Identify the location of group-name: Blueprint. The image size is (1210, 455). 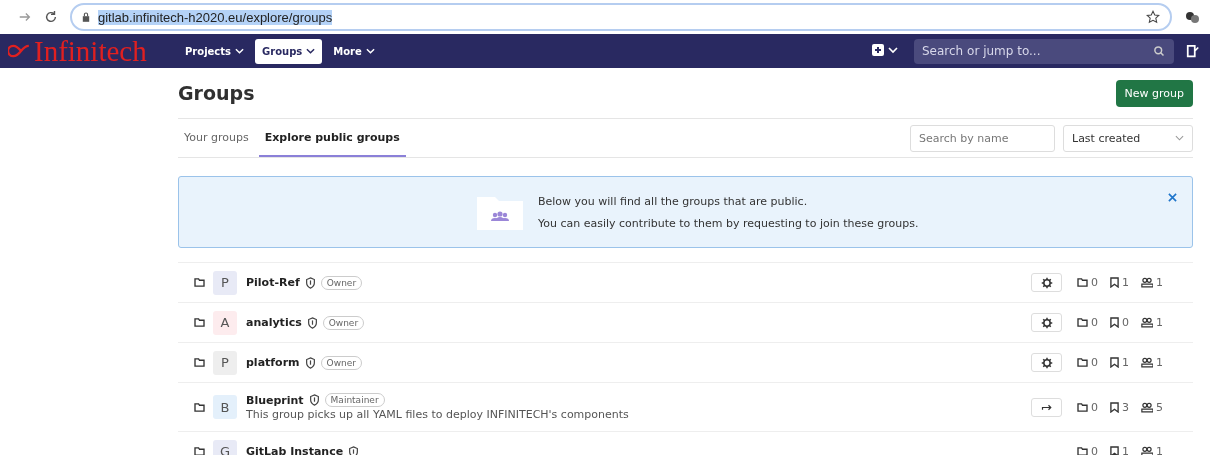
(275, 400).